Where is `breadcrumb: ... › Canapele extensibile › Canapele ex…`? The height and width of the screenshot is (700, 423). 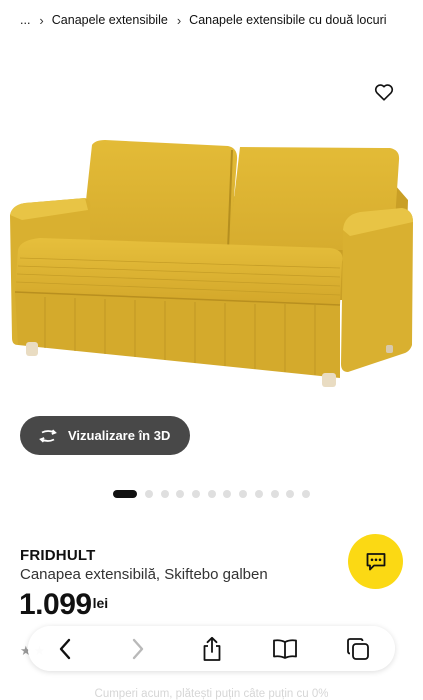 breadcrumb: ... › Canapele extensibile › Canapele ex… is located at coordinates (203, 20).